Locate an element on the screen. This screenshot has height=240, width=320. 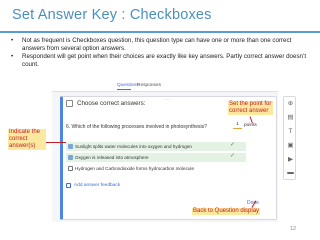
add-feedback-link: Add answer feedback is located at coordinates (93, 185).